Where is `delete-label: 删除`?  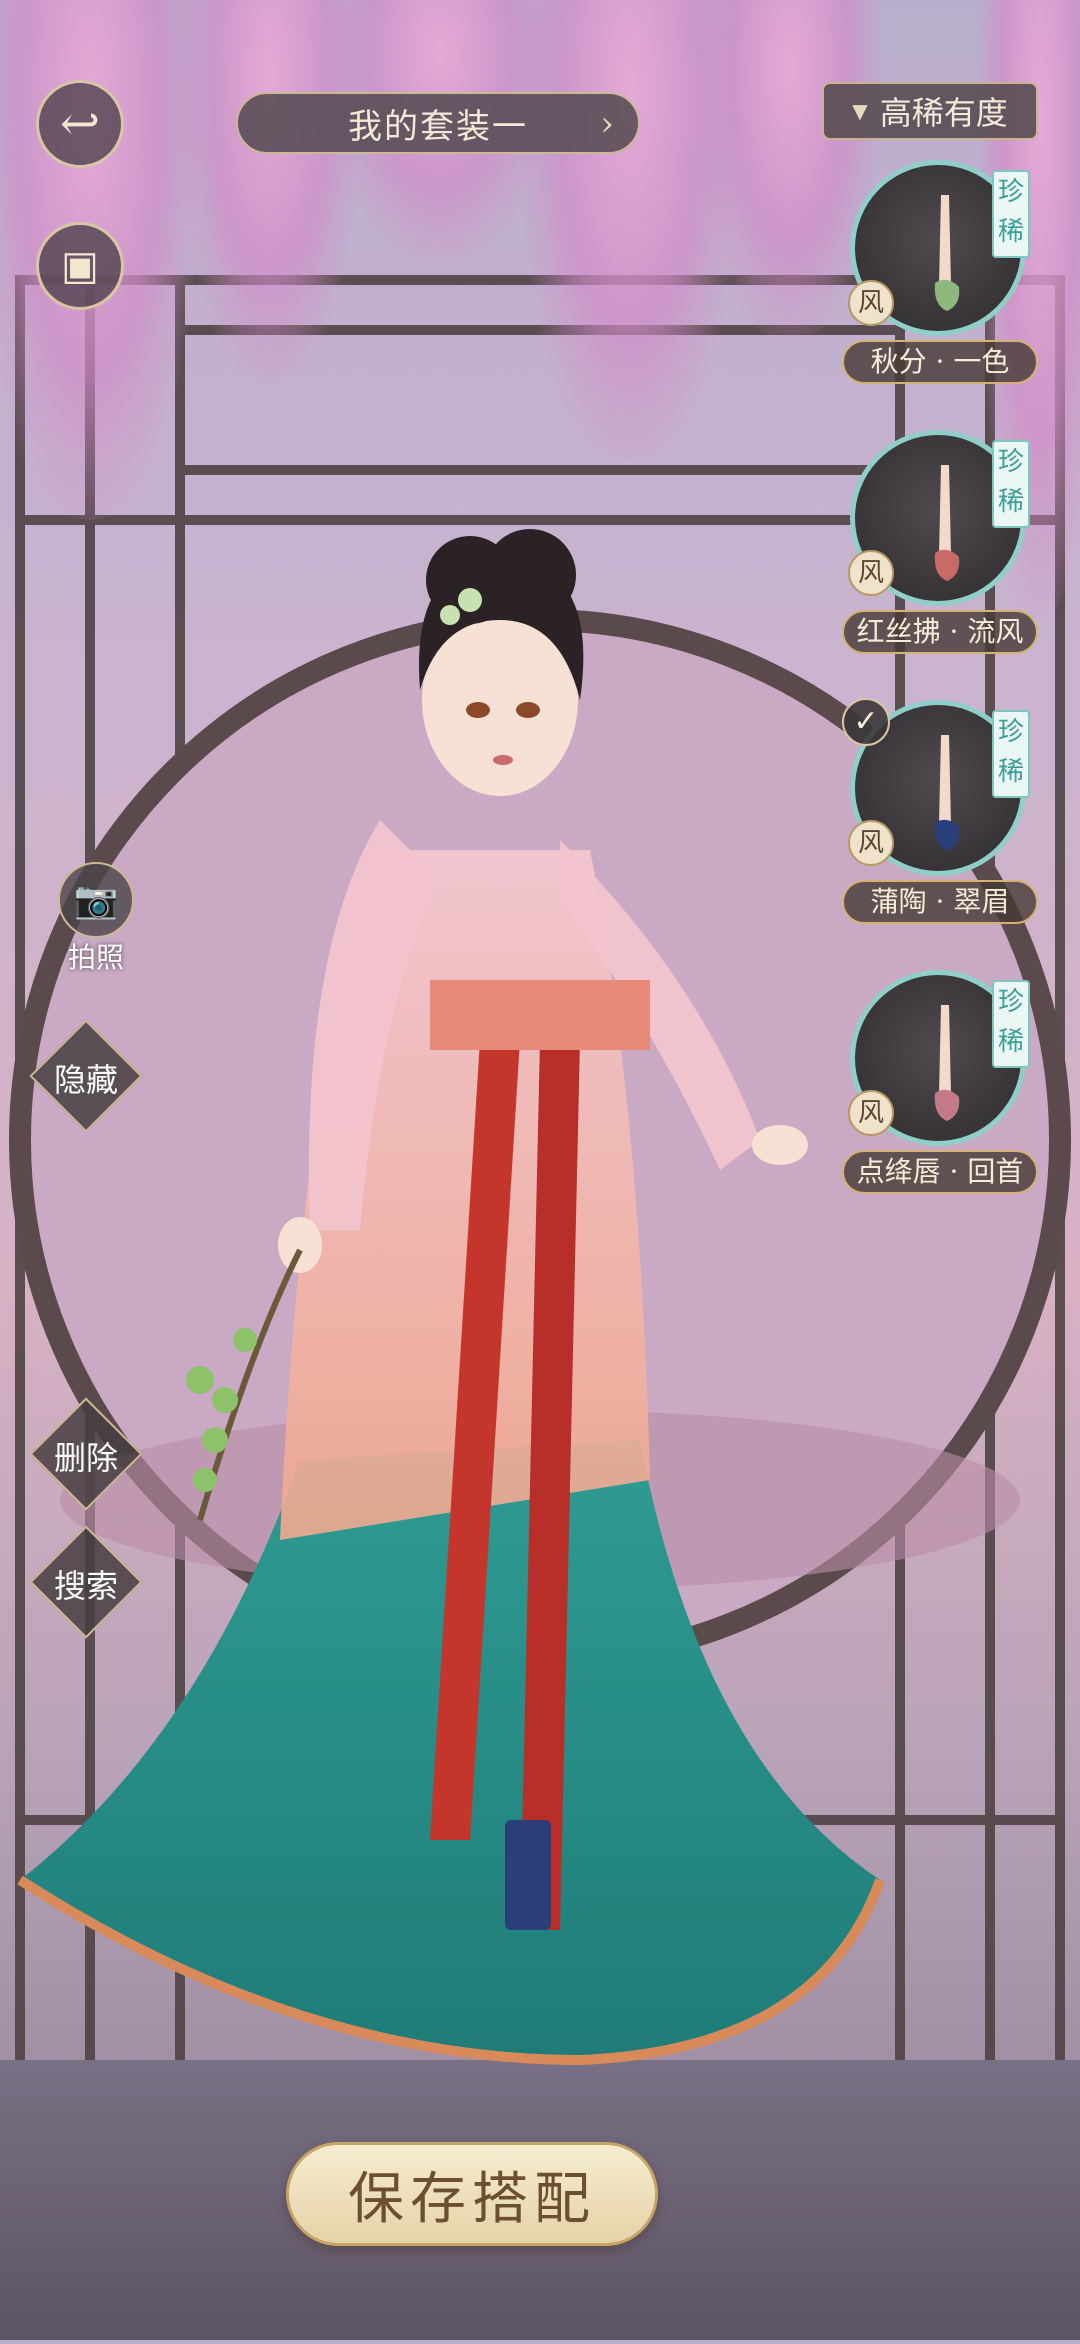 delete-label: 删除 is located at coordinates (85, 1458).